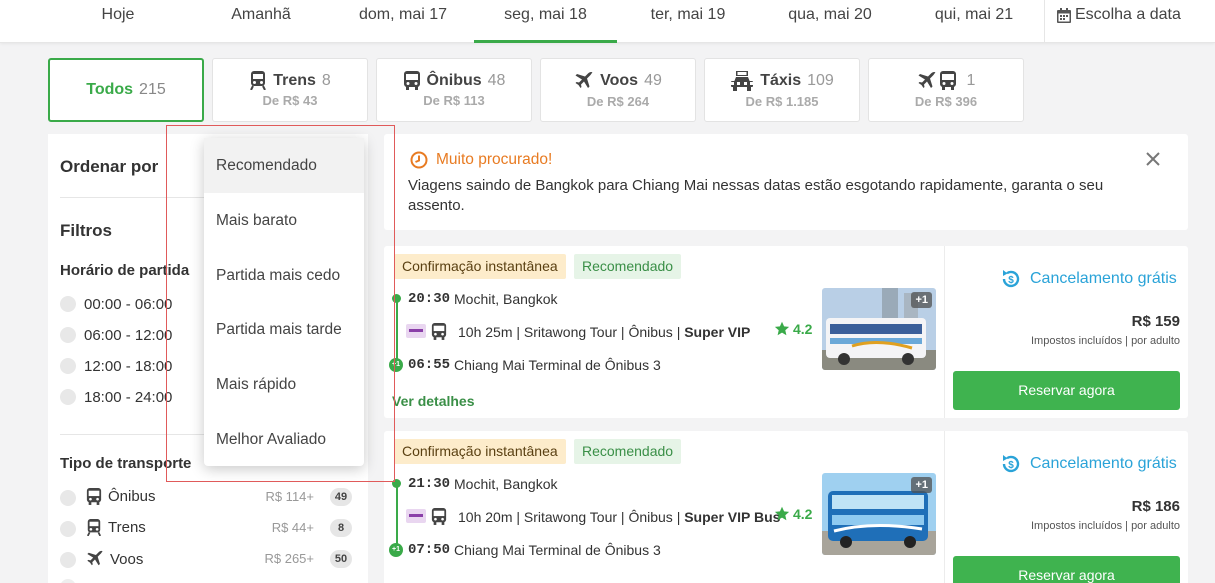 The width and height of the screenshot is (1215, 583). Describe the element at coordinates (545, 21) in the screenshot. I see `date-tab-mon-18: seg, mai 18` at that location.